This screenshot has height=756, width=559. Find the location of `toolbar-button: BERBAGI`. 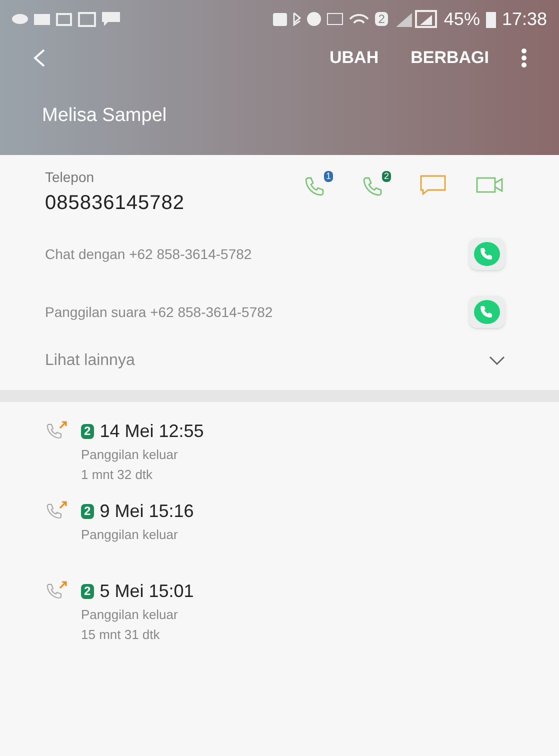

toolbar-button: BERBAGI is located at coordinates (449, 58).